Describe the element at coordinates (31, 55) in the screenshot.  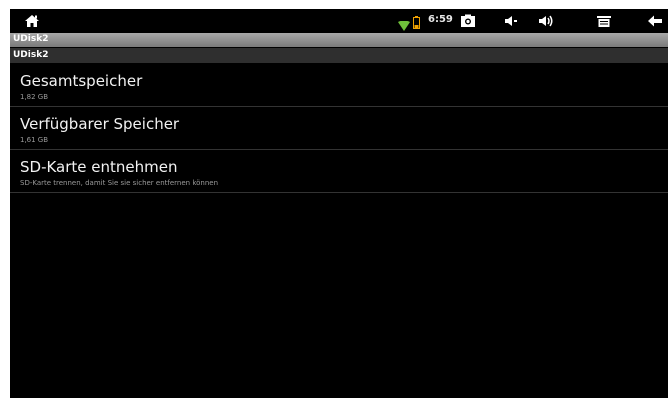
I see `section-header-label: UDisk2` at that location.